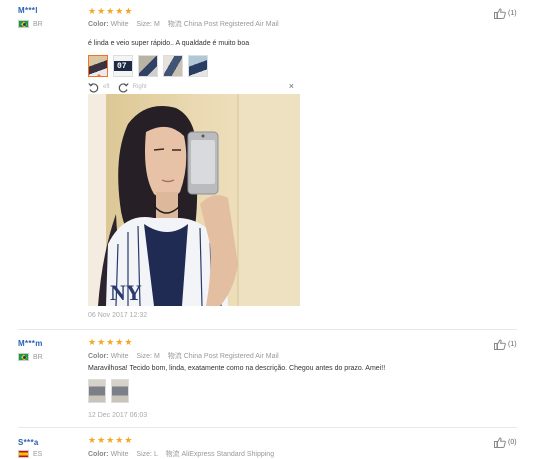  Describe the element at coordinates (108, 391) in the screenshot. I see `review-photos` at that location.